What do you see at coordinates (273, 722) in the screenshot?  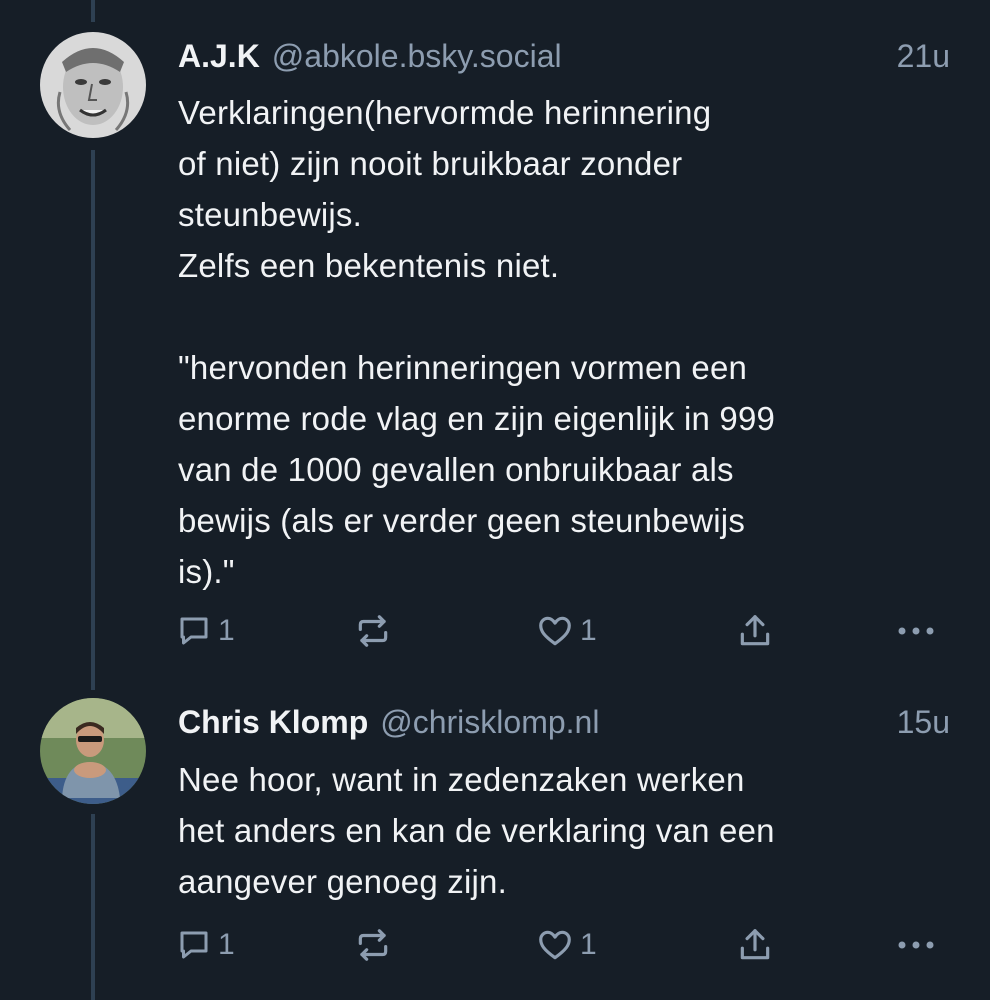 I see `author-display-name: Chris Klomp` at bounding box center [273, 722].